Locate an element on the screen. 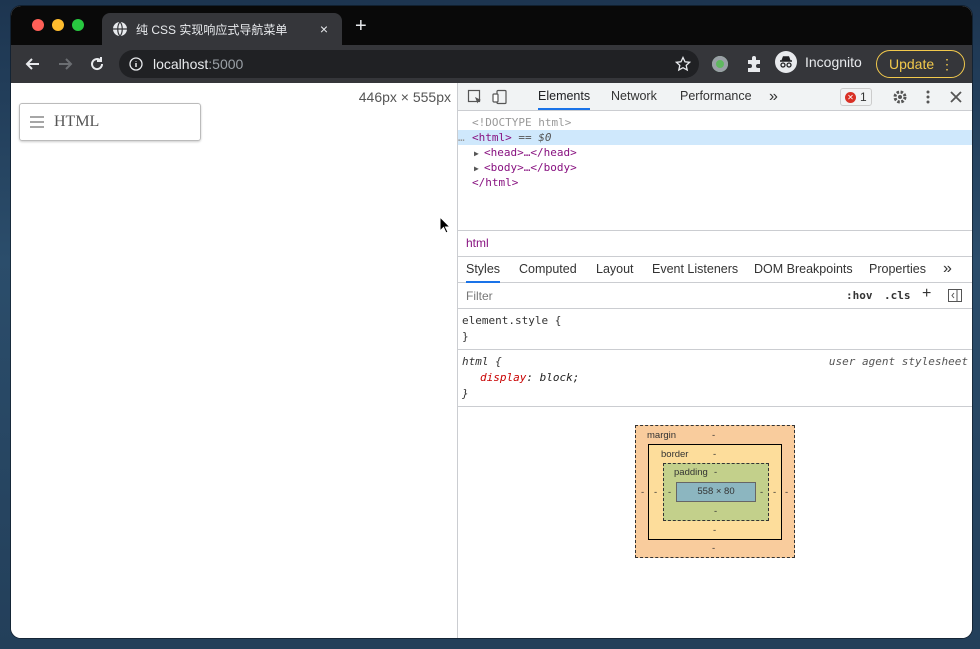  error-icon: ✕ is located at coordinates (850, 97).